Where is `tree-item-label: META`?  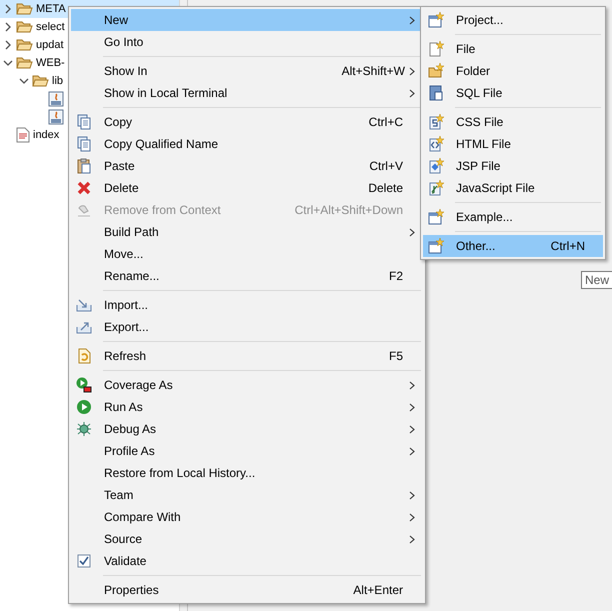 tree-item-label: META is located at coordinates (51, 9).